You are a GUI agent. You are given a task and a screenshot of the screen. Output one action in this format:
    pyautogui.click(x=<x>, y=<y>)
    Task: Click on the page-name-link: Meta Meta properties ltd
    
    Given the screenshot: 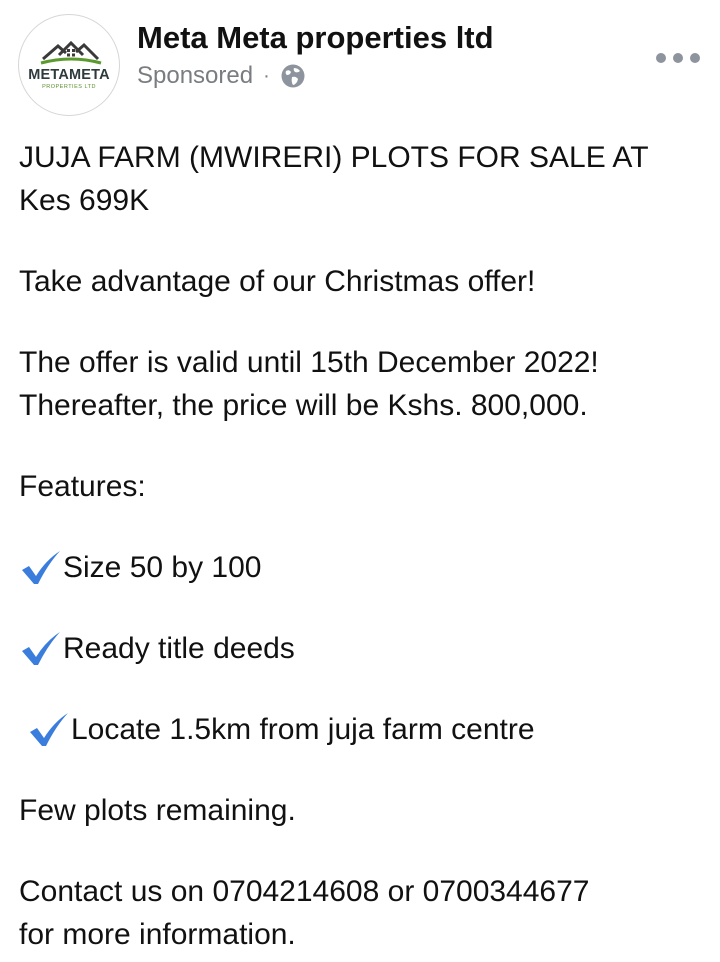 What is the action you would take?
    pyautogui.click(x=315, y=38)
    